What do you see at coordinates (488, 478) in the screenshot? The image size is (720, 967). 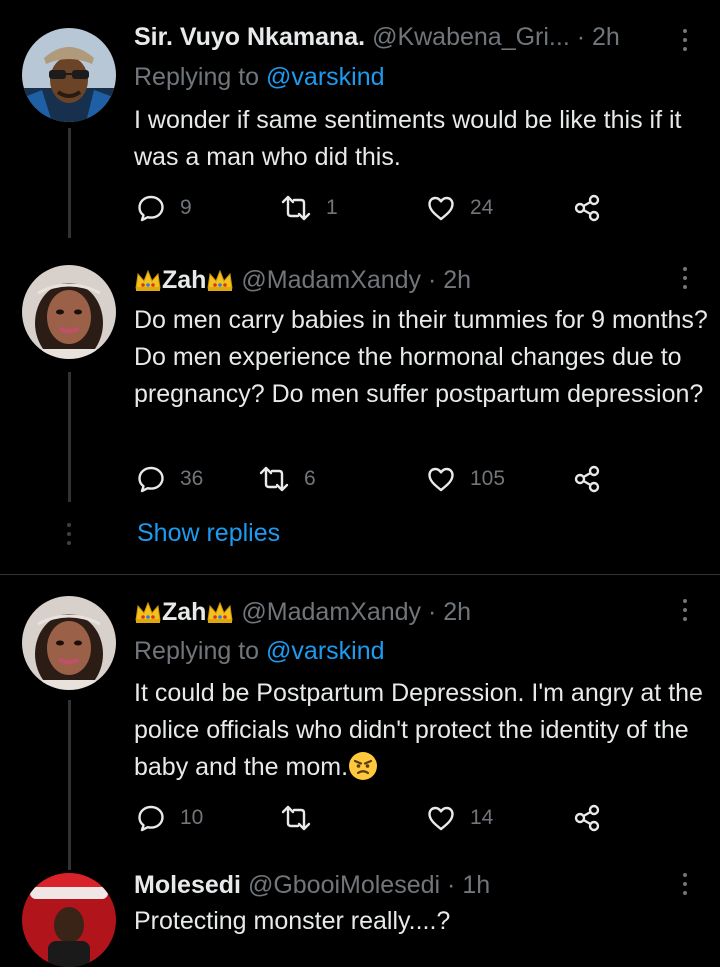 I see `like-count: 105` at bounding box center [488, 478].